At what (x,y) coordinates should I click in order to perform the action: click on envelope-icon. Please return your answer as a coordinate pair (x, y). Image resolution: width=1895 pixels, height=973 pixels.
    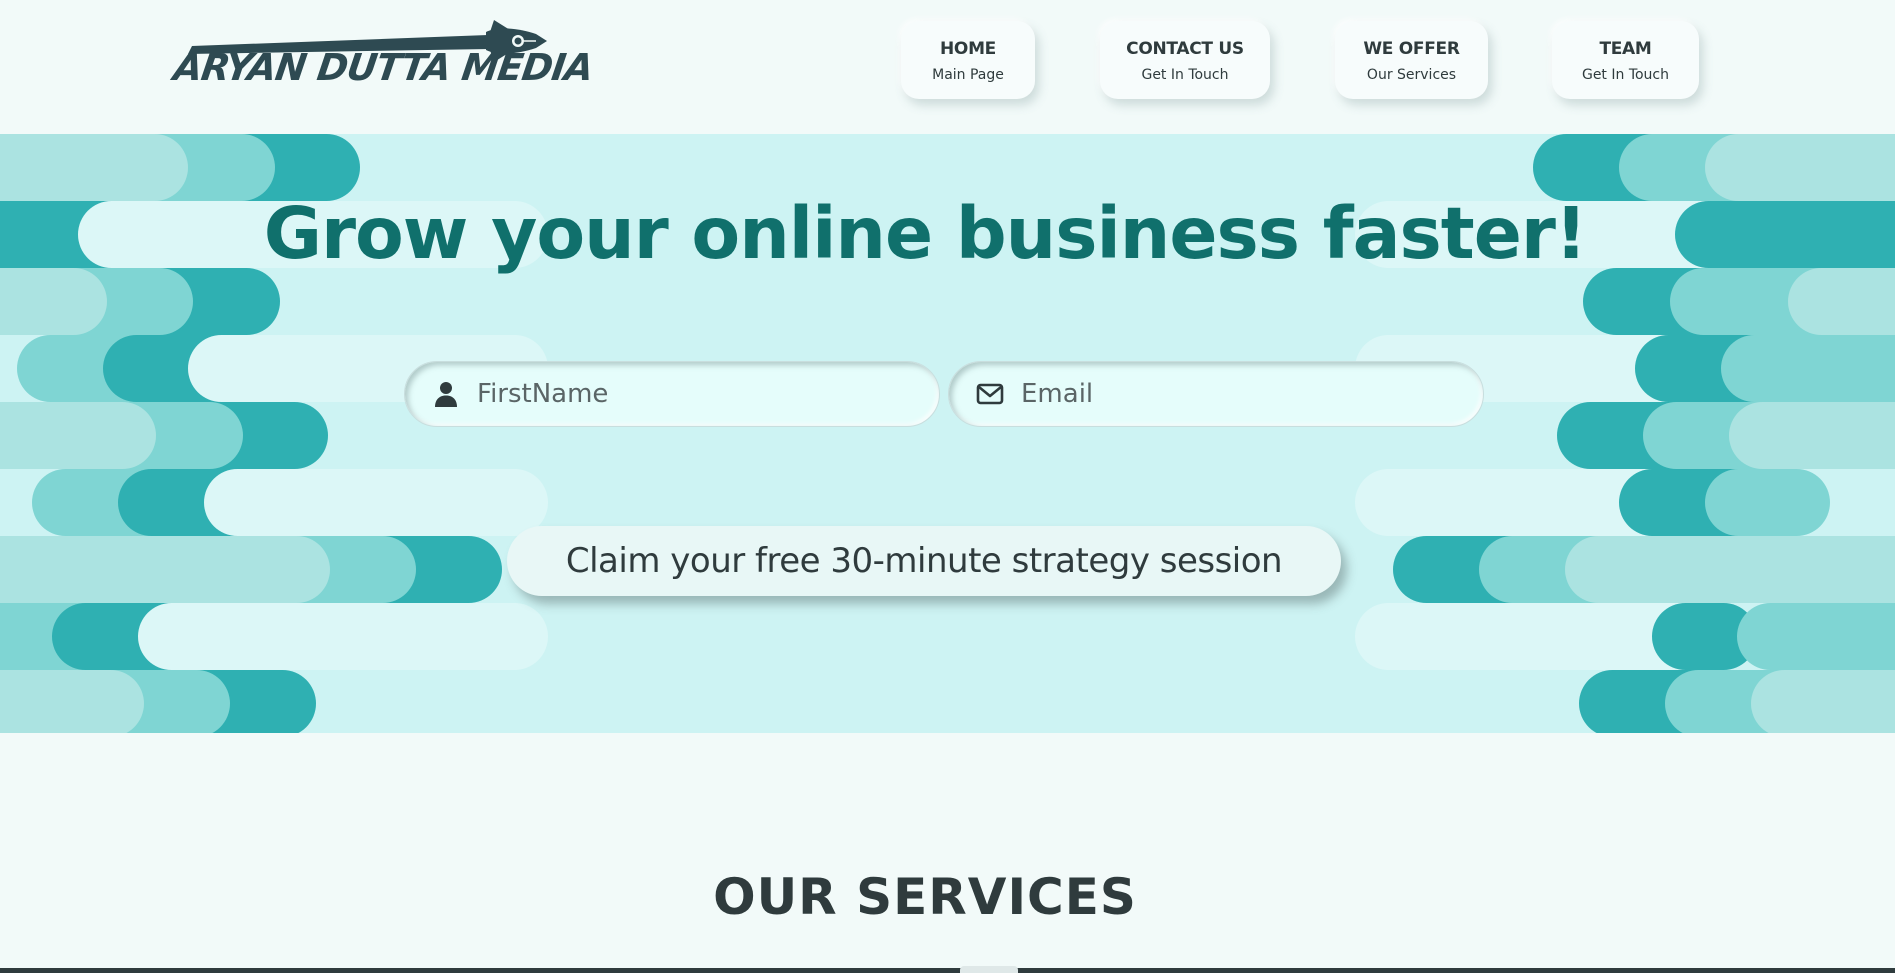
    Looking at the image, I should click on (990, 394).